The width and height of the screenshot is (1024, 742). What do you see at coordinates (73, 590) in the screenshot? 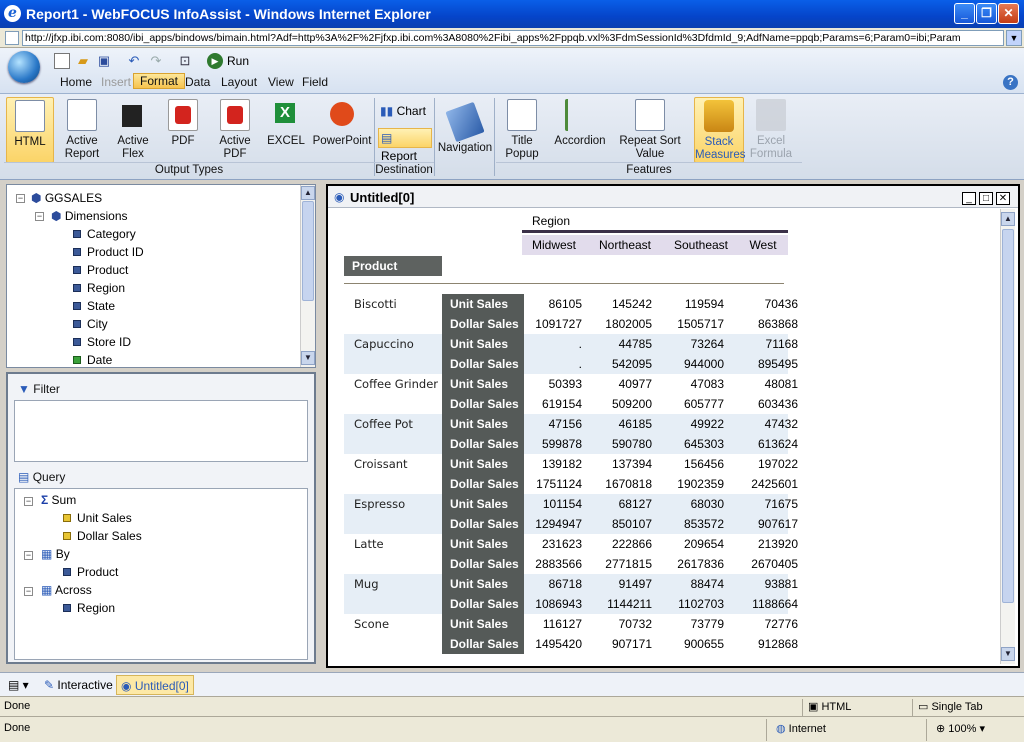
I see `query-across-label: Across` at bounding box center [73, 590].